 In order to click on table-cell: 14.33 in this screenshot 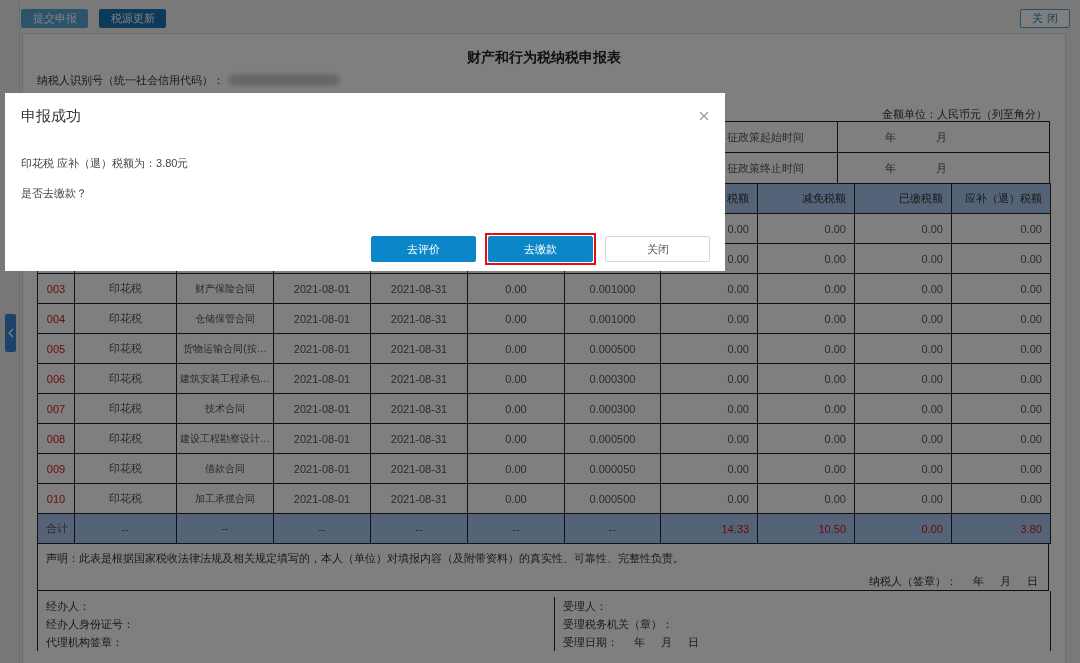, I will do `click(735, 528)`.